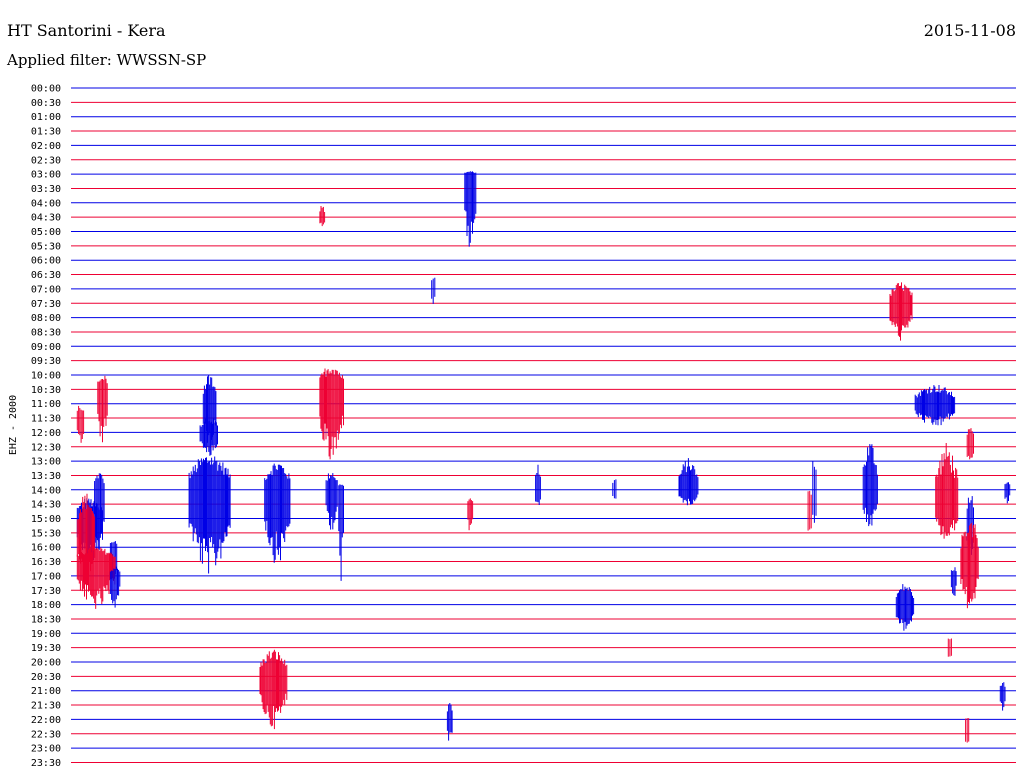 The height and width of the screenshot is (780, 1024). What do you see at coordinates (46, 734) in the screenshot?
I see `time-tick-label: 22:30` at bounding box center [46, 734].